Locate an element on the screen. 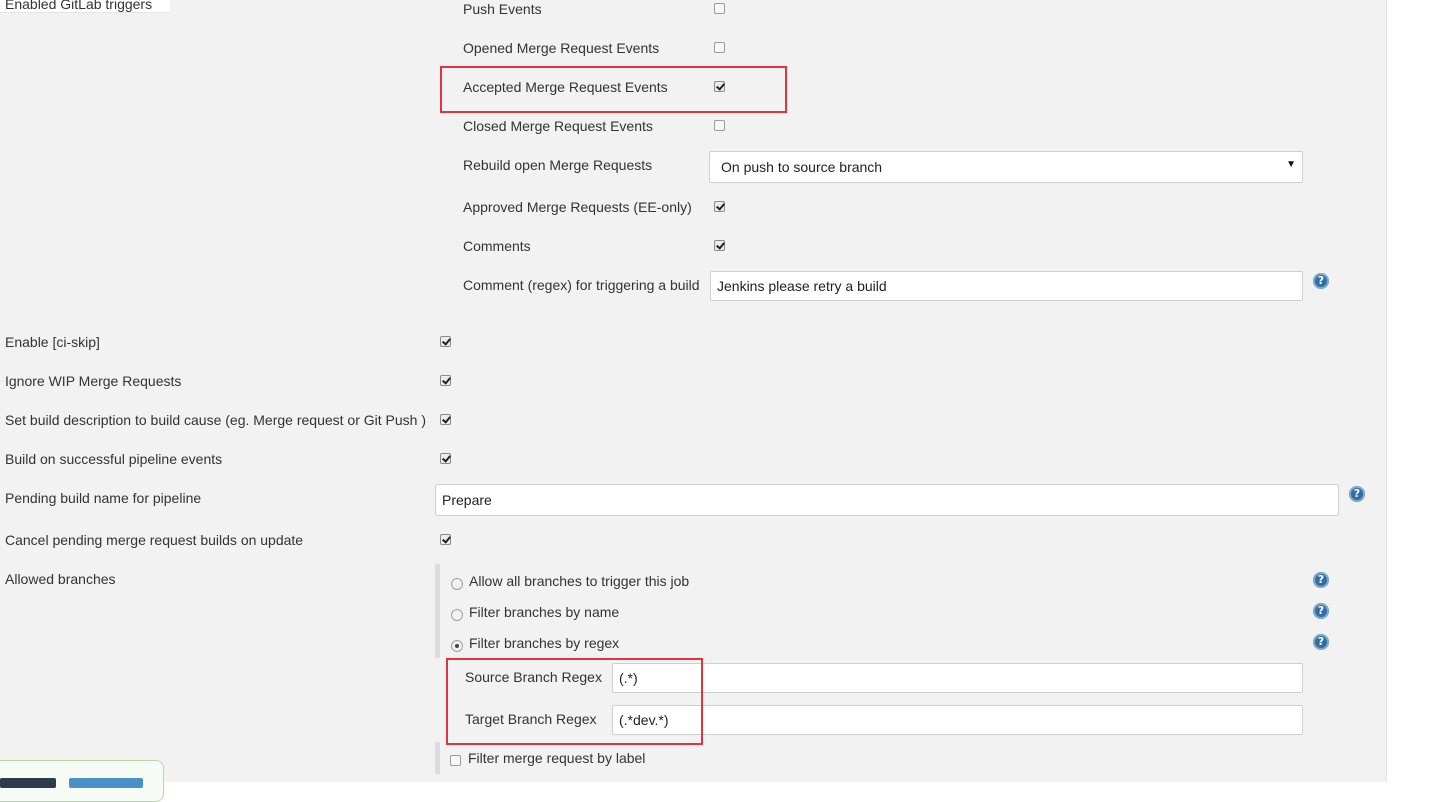  pipeline-events-label: Build on successful pipeline events is located at coordinates (114, 459).